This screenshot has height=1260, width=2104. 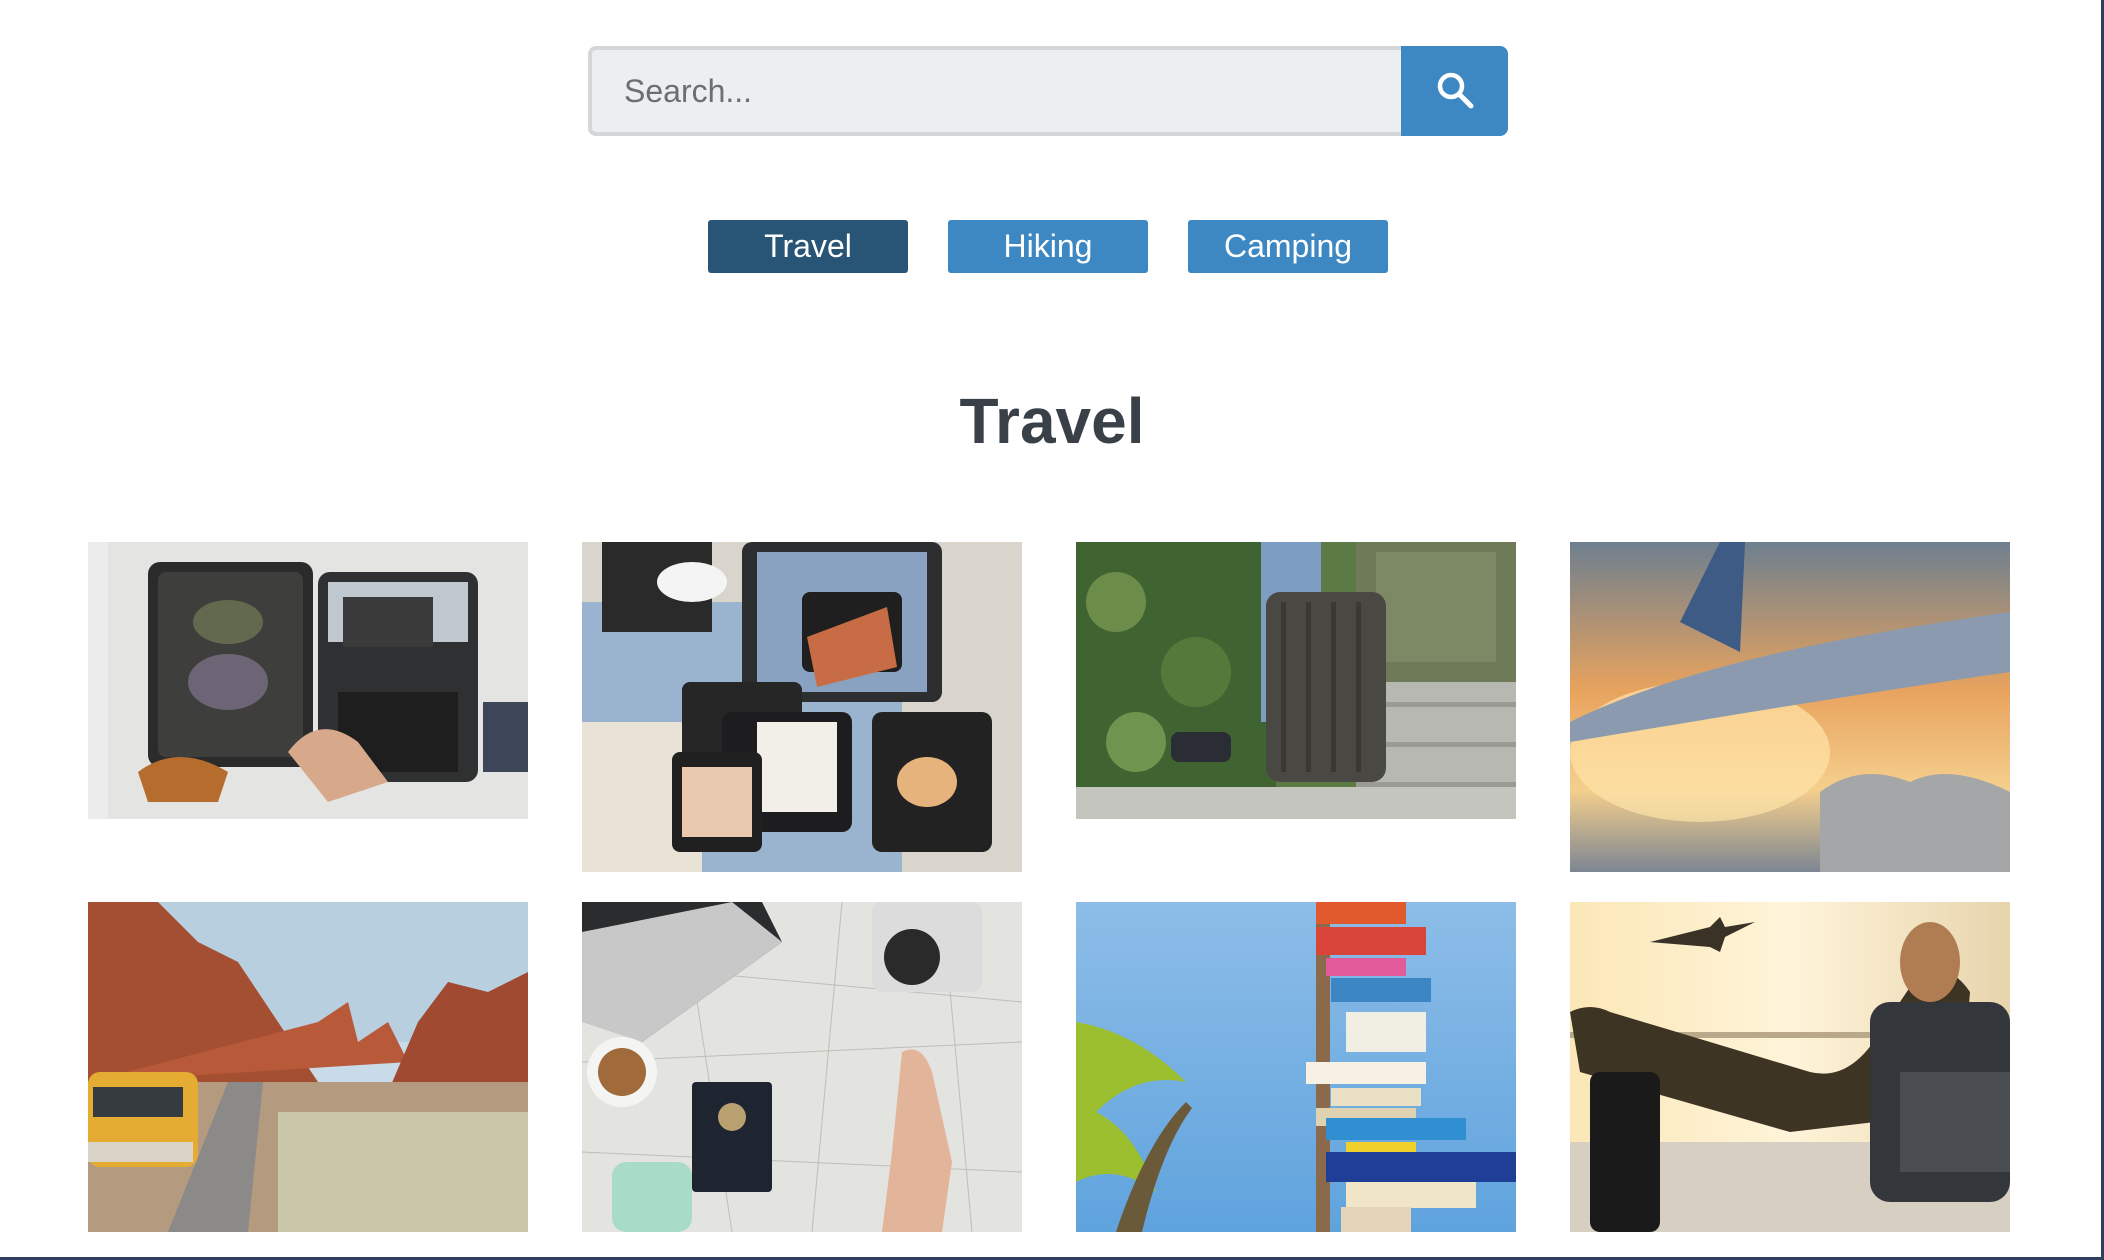 I want to click on photo-destination-signpost, so click(x=1296, y=1067).